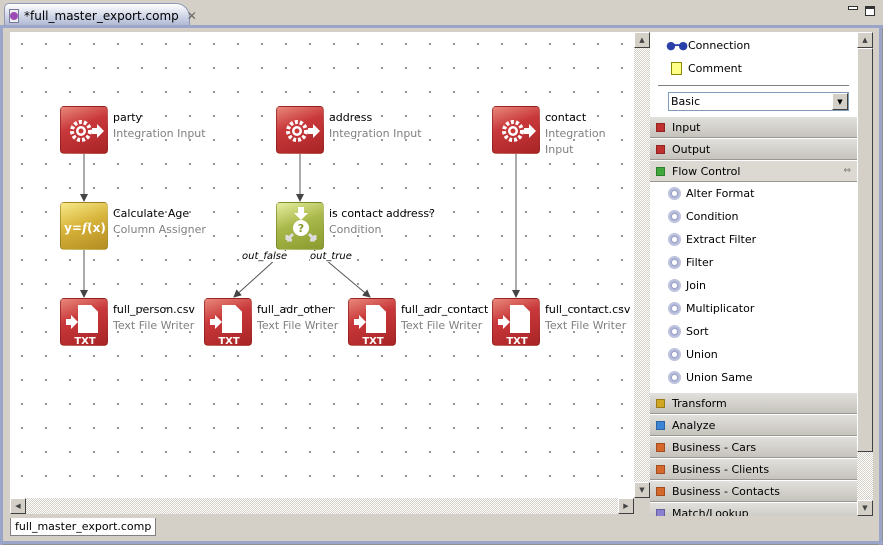  Describe the element at coordinates (626, 506) in the screenshot. I see `scroll-right-button: ▶` at that location.